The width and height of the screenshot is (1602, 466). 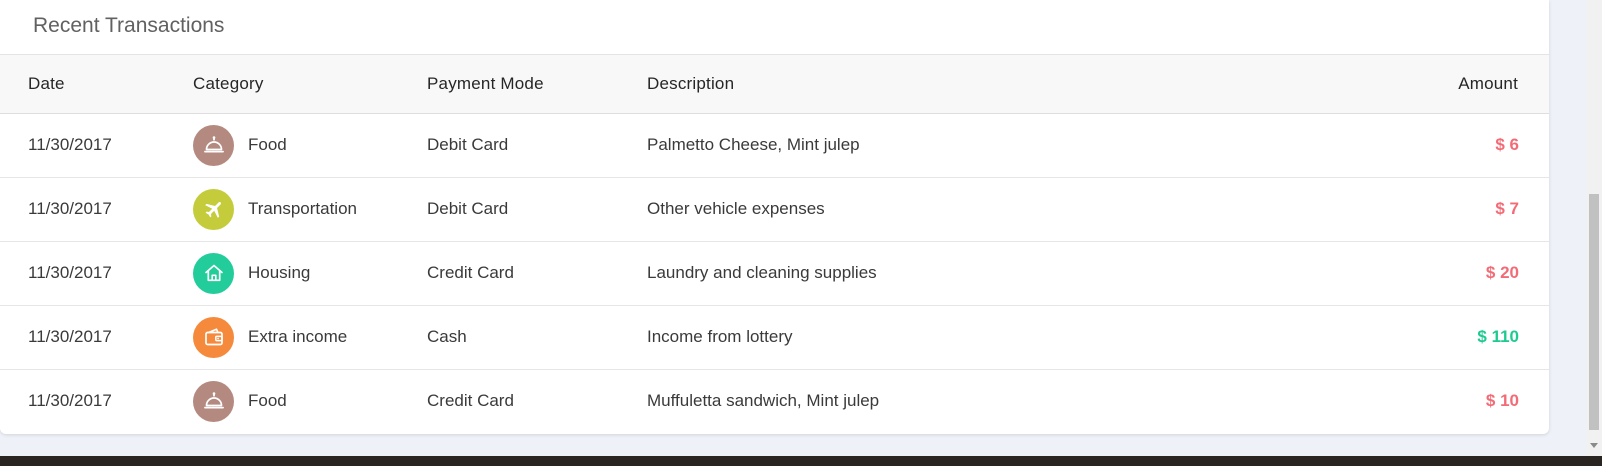 I want to click on transaction-description: Laundry and cleaning supplies, so click(x=971, y=272).